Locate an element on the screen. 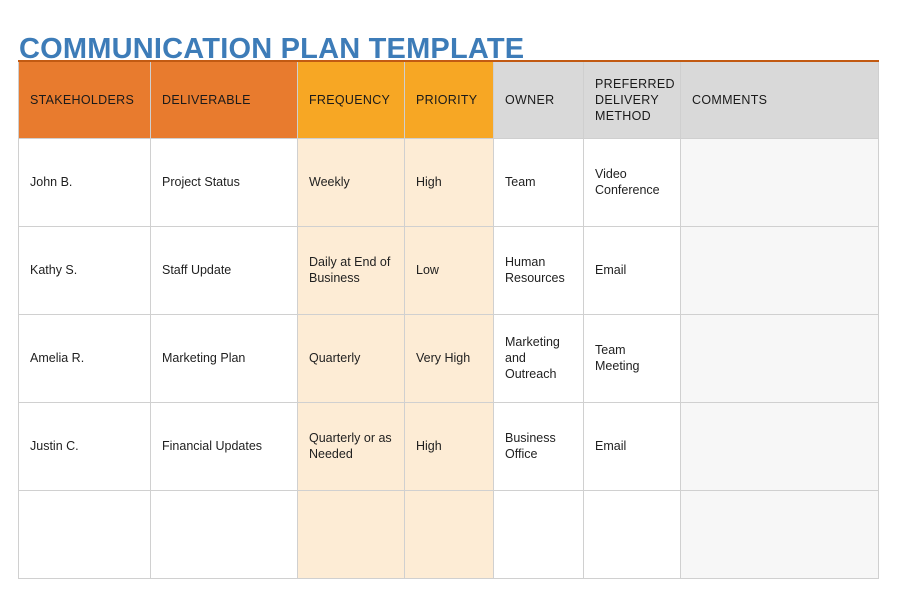  cell-frequency is located at coordinates (351, 534).